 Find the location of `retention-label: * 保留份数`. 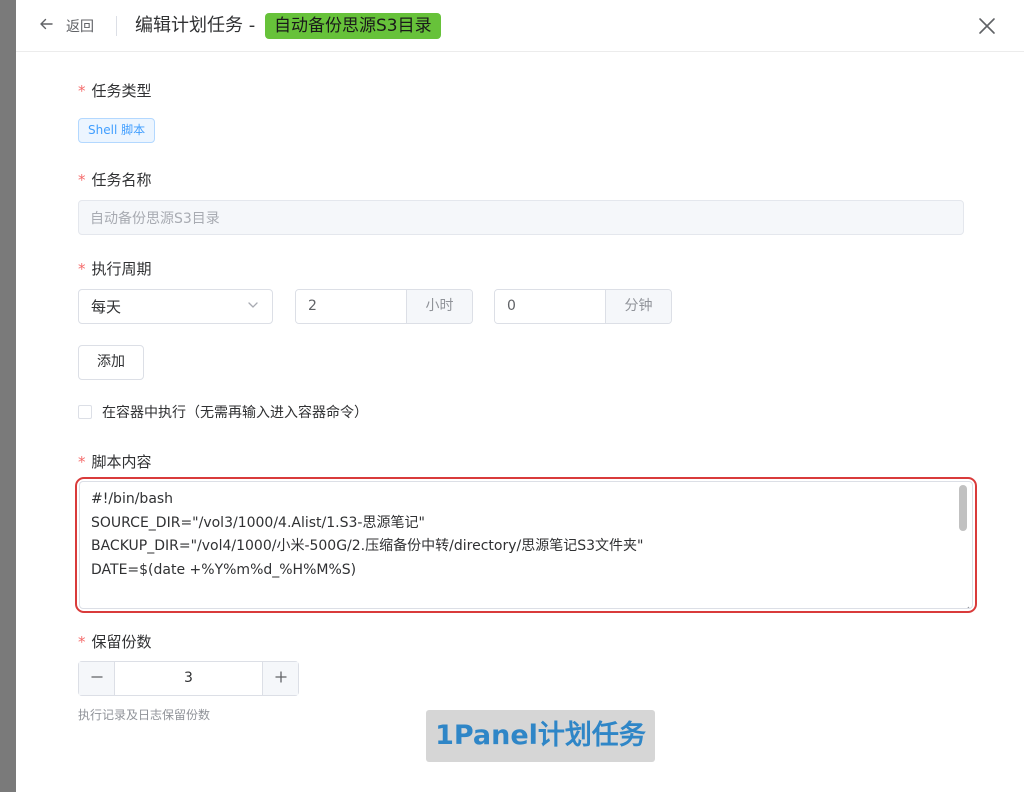

retention-label: * 保留份数 is located at coordinates (115, 641).